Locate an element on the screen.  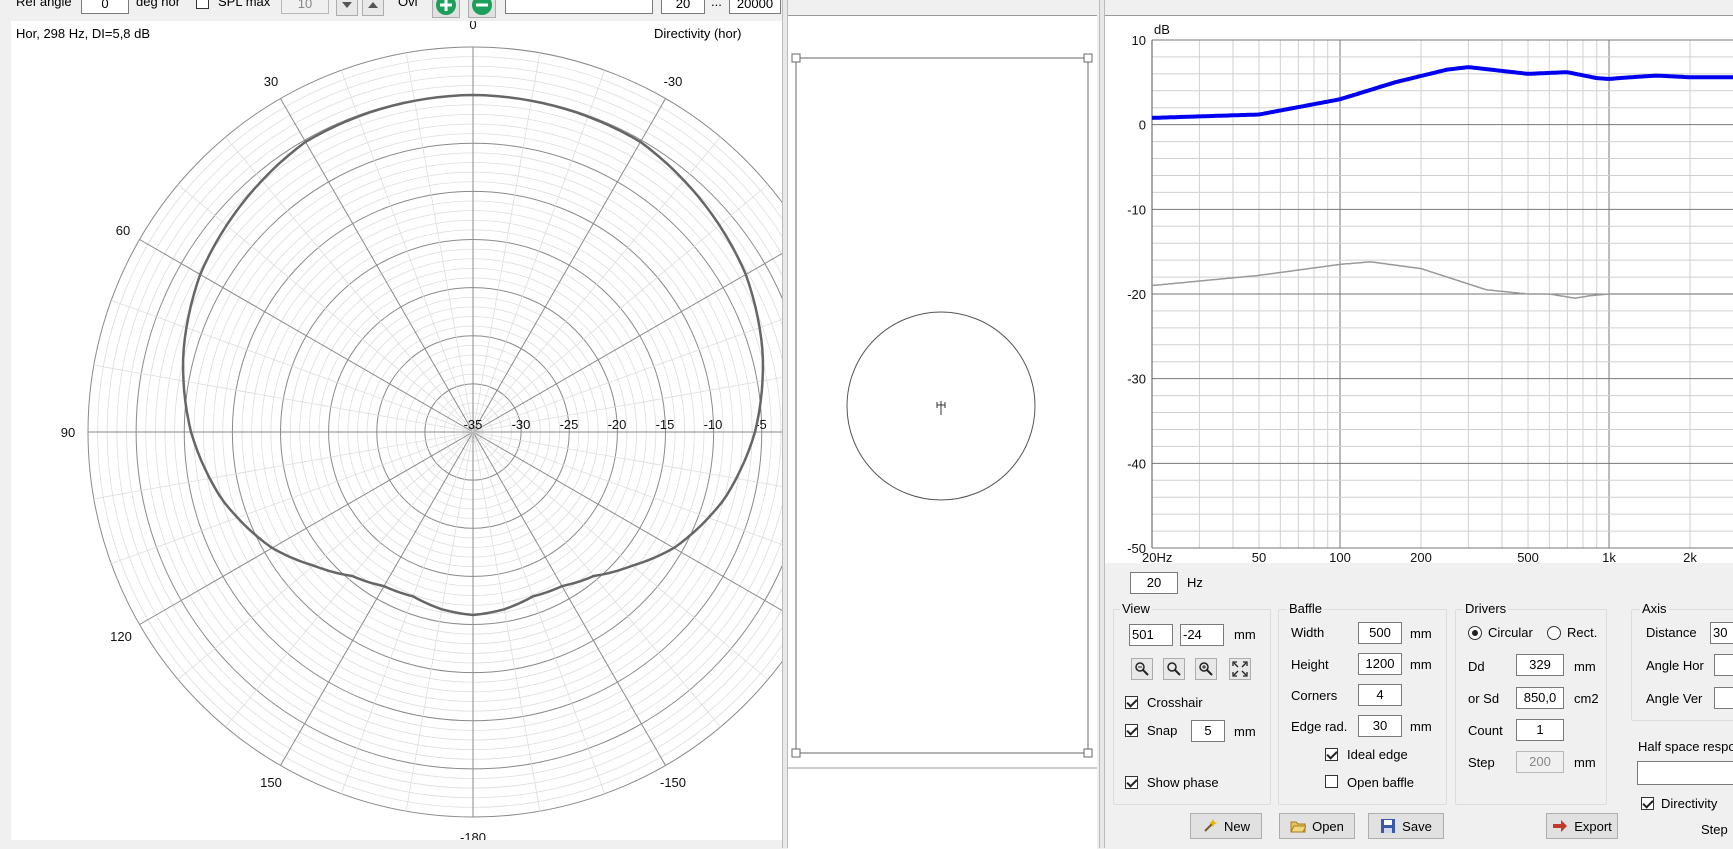
ovl-label: Ovl is located at coordinates (408, 4).